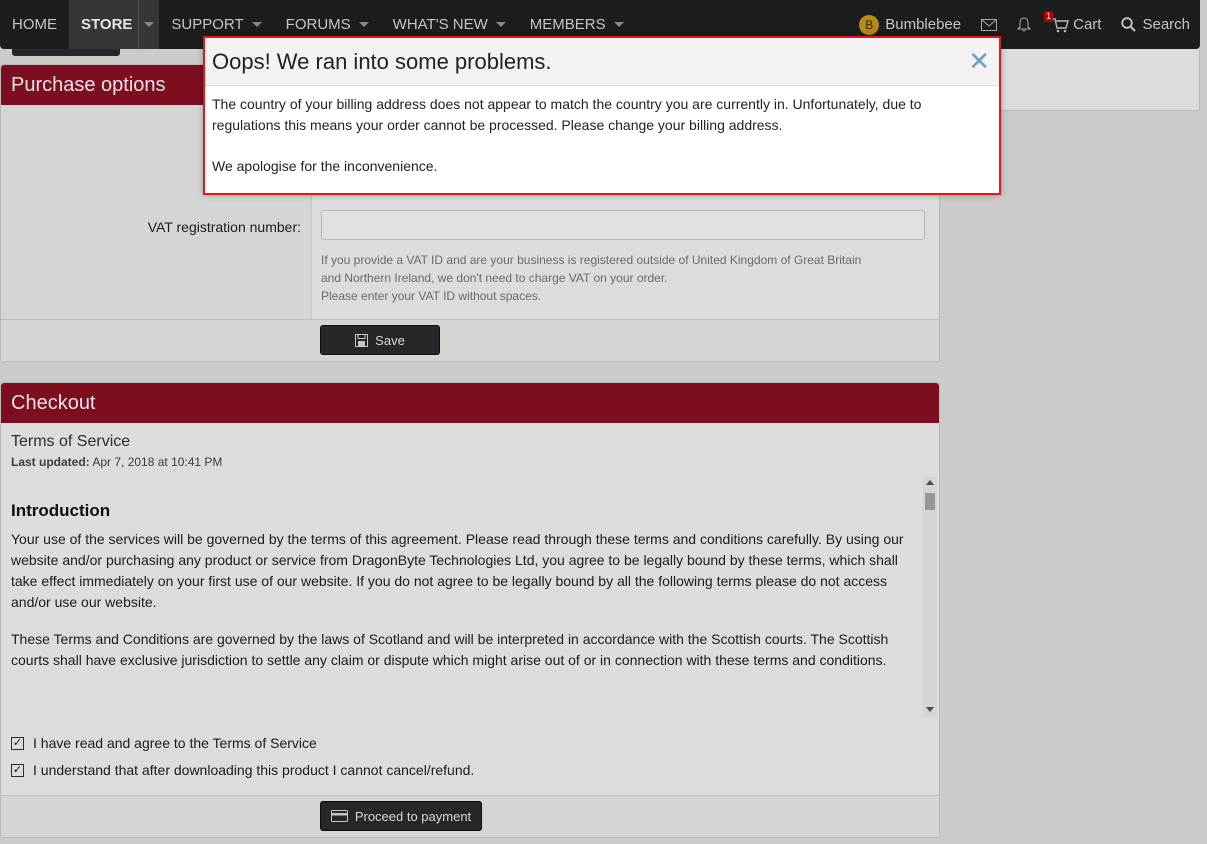 This screenshot has width=1207, height=844. What do you see at coordinates (325, 166) in the screenshot?
I see `apology-message: We apologise for the inconvenience.` at bounding box center [325, 166].